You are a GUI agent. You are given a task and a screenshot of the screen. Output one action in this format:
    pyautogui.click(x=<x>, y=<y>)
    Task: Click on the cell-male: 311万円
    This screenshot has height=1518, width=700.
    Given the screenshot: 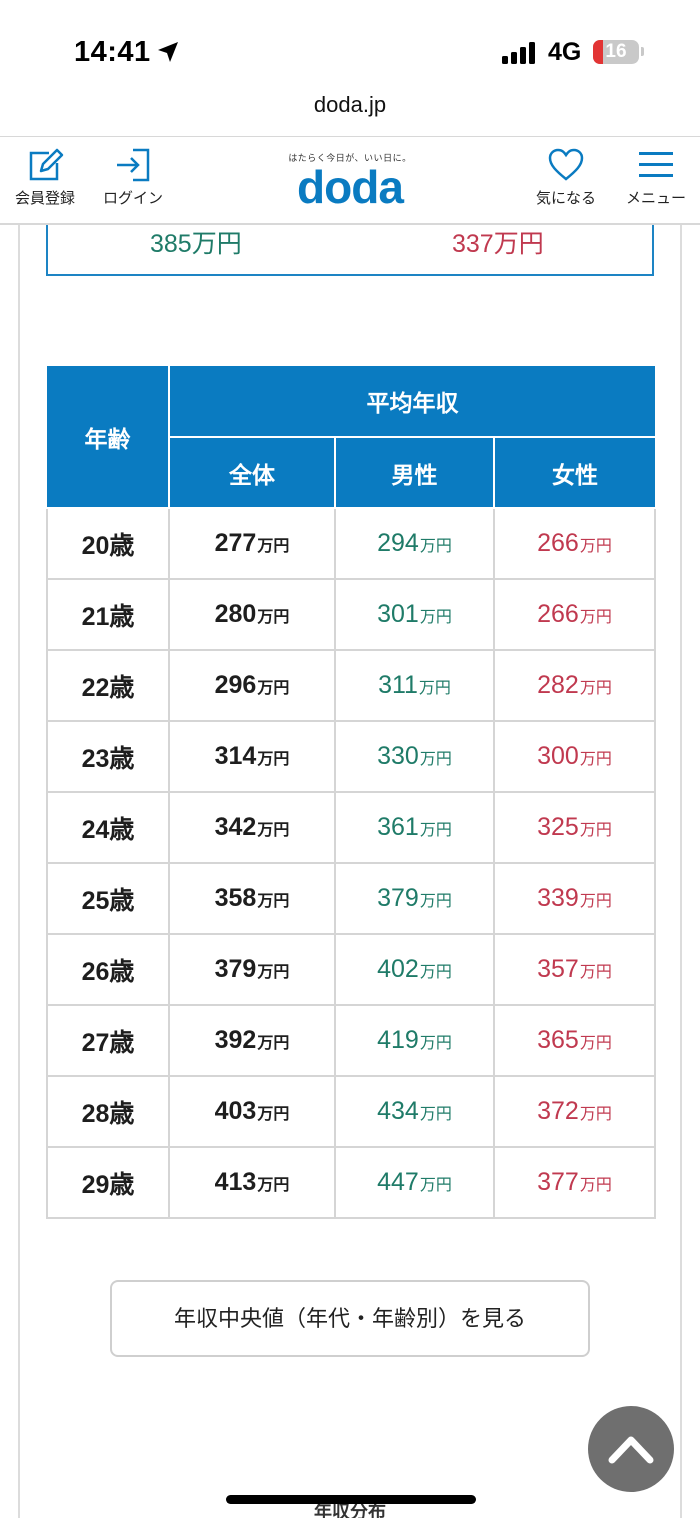 What is the action you would take?
    pyautogui.click(x=414, y=685)
    